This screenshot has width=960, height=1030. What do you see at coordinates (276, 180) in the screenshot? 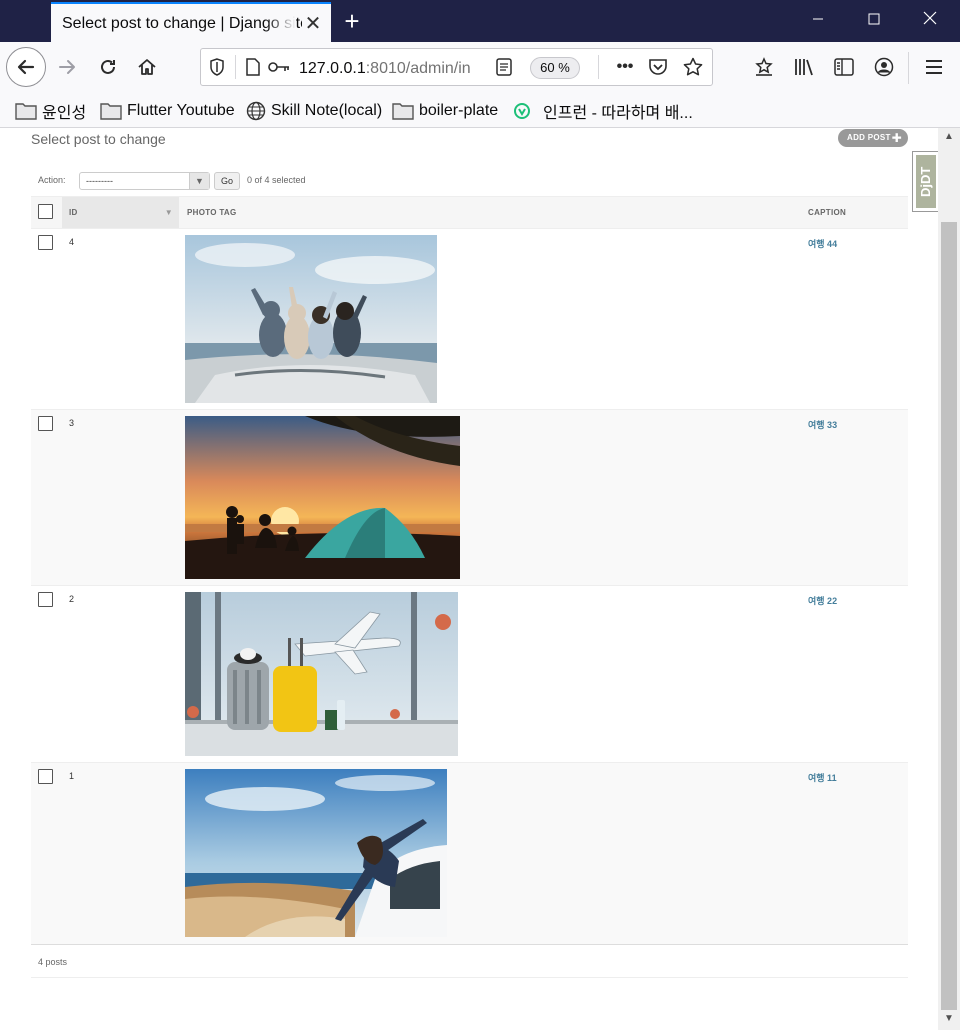
I see `selection-counter: 0 of 4 selected` at bounding box center [276, 180].